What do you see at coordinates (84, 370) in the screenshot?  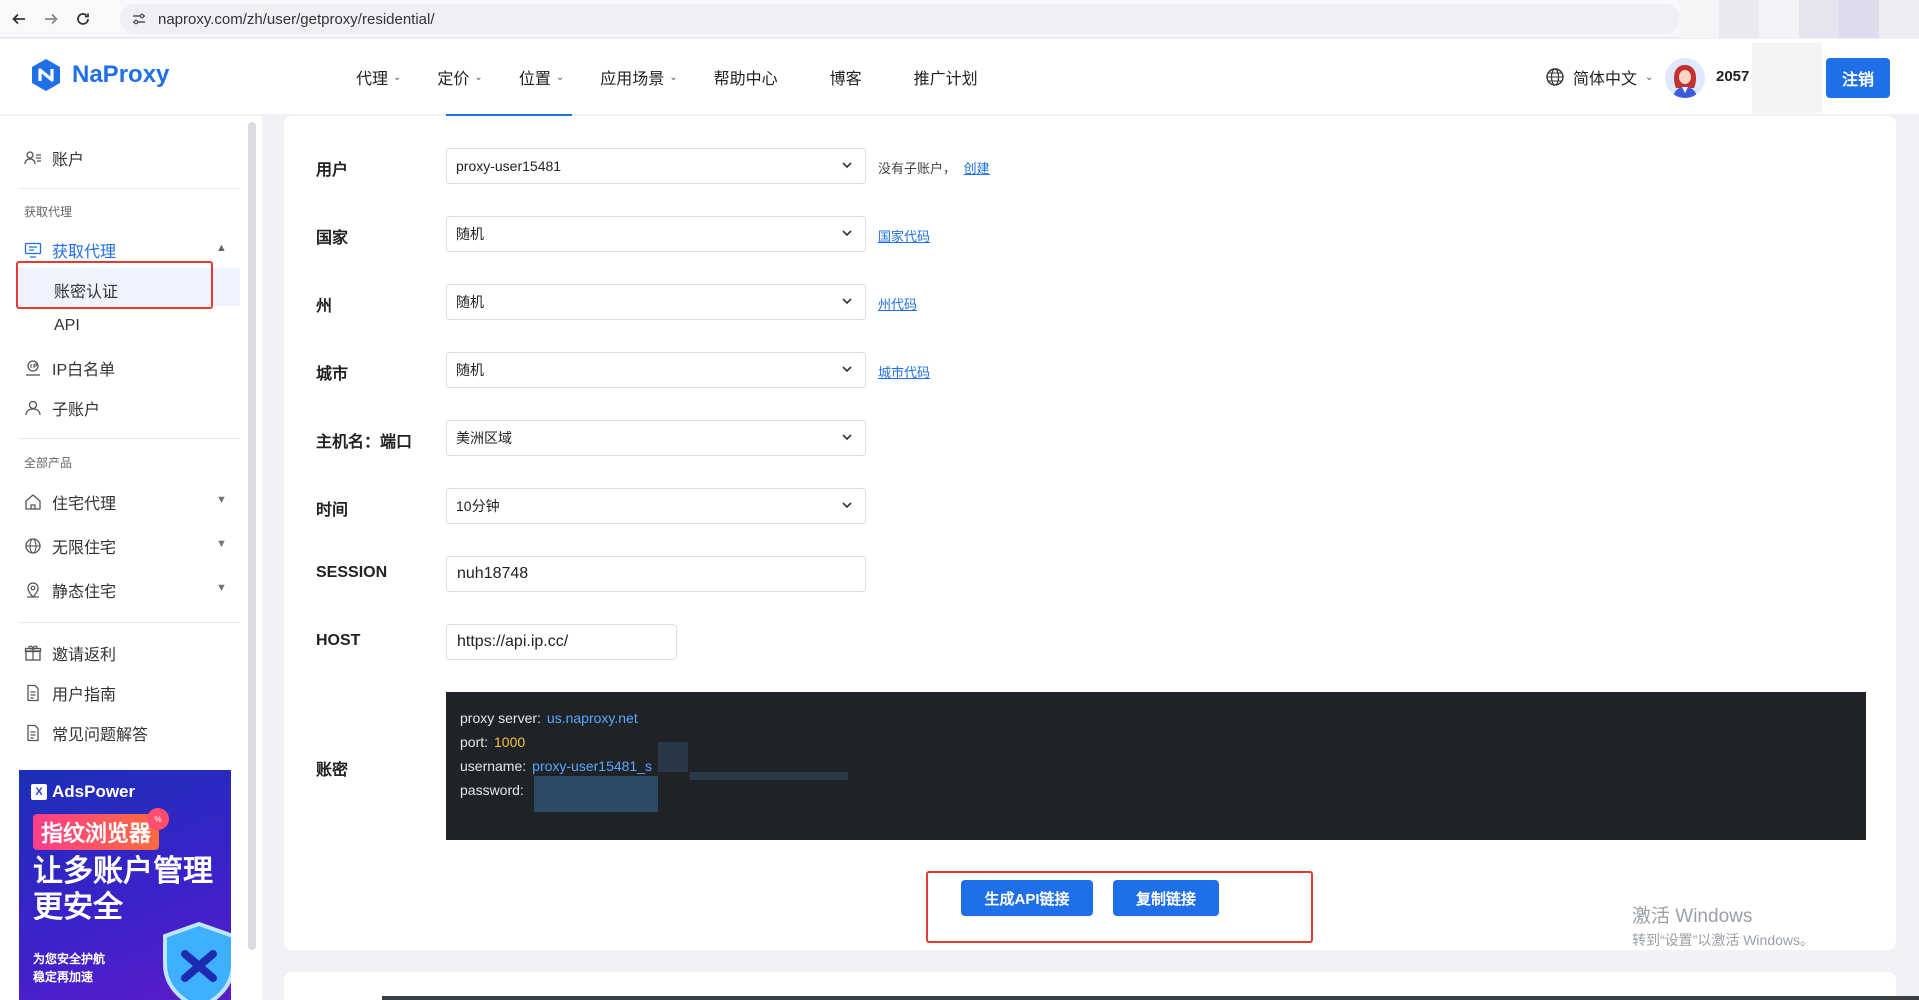 I see `sidebar-item-label: IP白名单` at bounding box center [84, 370].